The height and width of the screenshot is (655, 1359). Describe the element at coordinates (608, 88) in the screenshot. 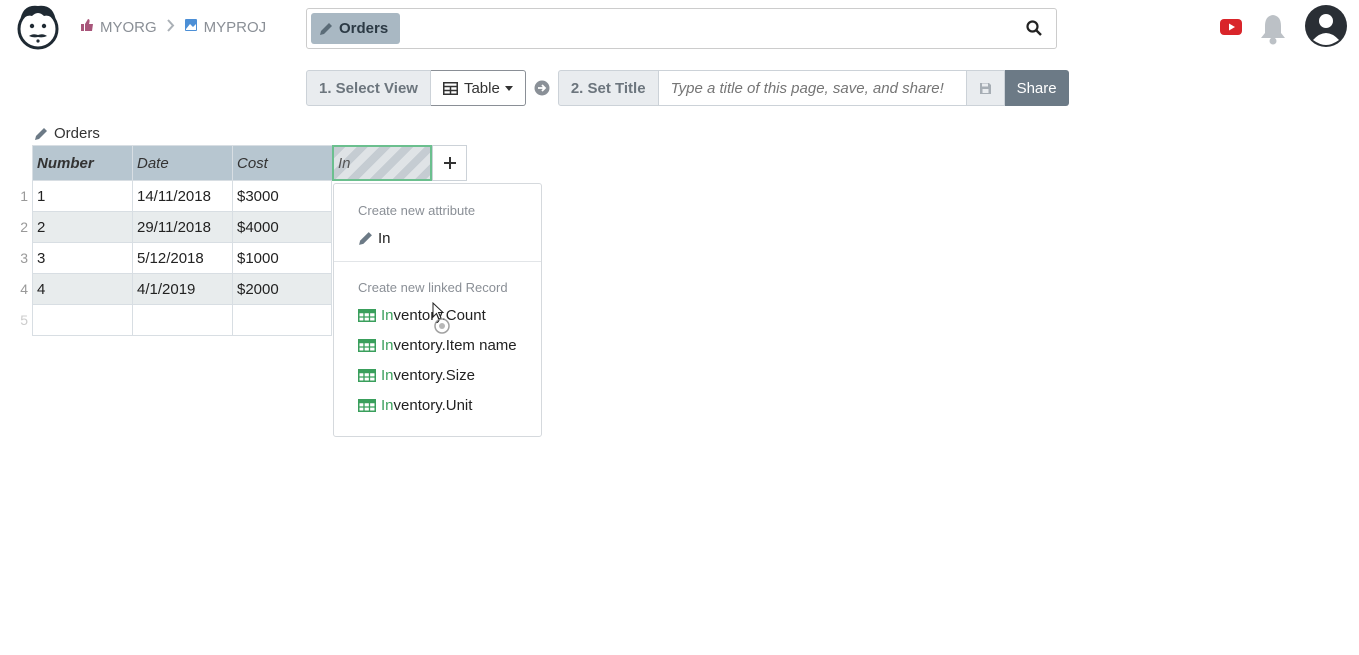

I see `set-title-step: 2. Set Title` at that location.